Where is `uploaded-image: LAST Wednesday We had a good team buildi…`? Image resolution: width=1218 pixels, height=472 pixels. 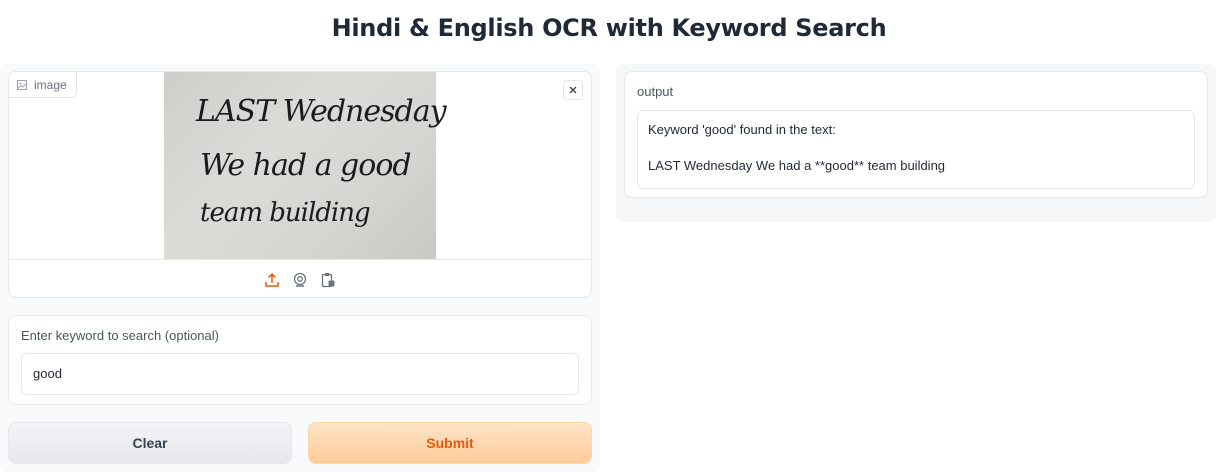
uploaded-image: LAST Wednesday We had a good team buildi… is located at coordinates (305, 165).